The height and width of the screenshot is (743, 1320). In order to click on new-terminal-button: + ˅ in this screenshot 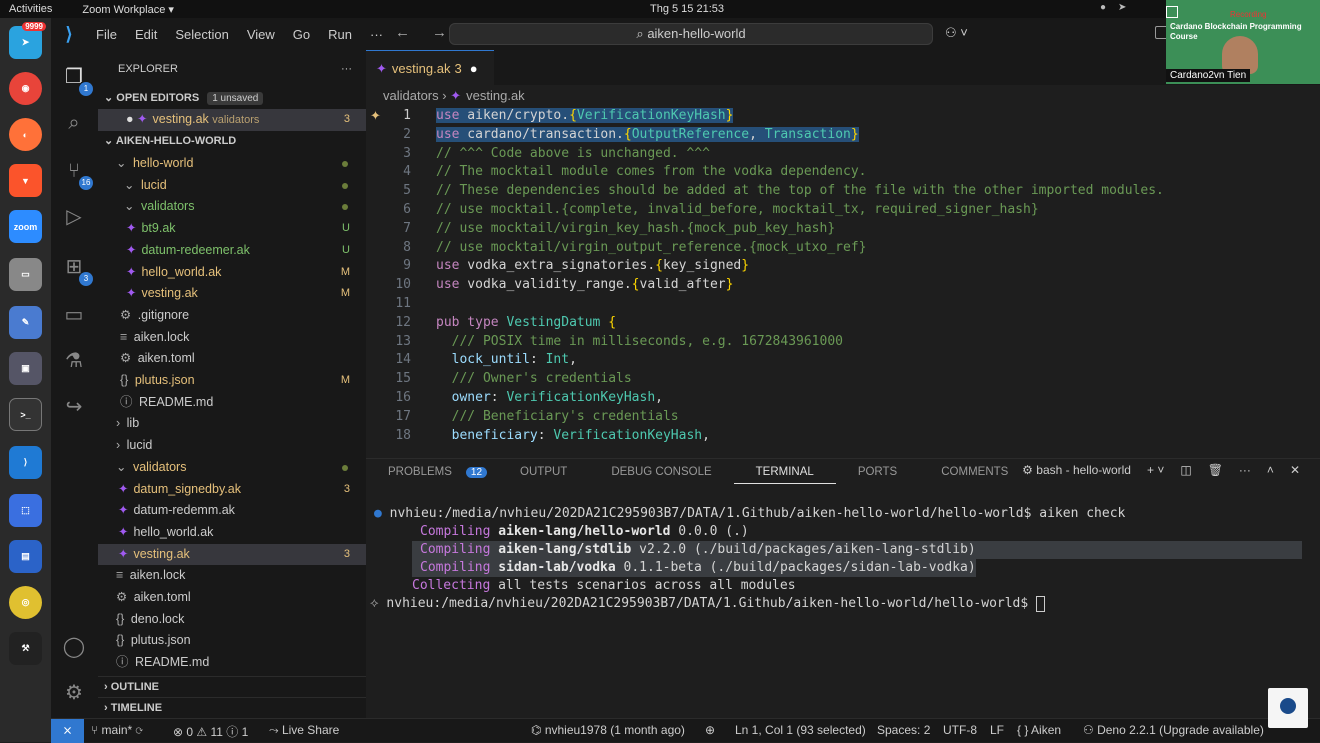, I will do `click(1155, 470)`.